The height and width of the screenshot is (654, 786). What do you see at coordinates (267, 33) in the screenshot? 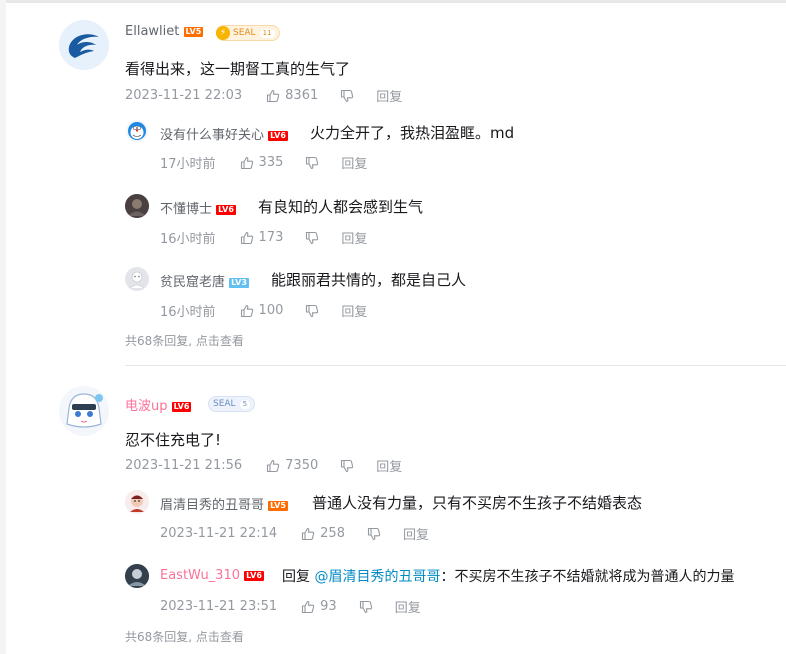
I see `seal-count: 11` at bounding box center [267, 33].